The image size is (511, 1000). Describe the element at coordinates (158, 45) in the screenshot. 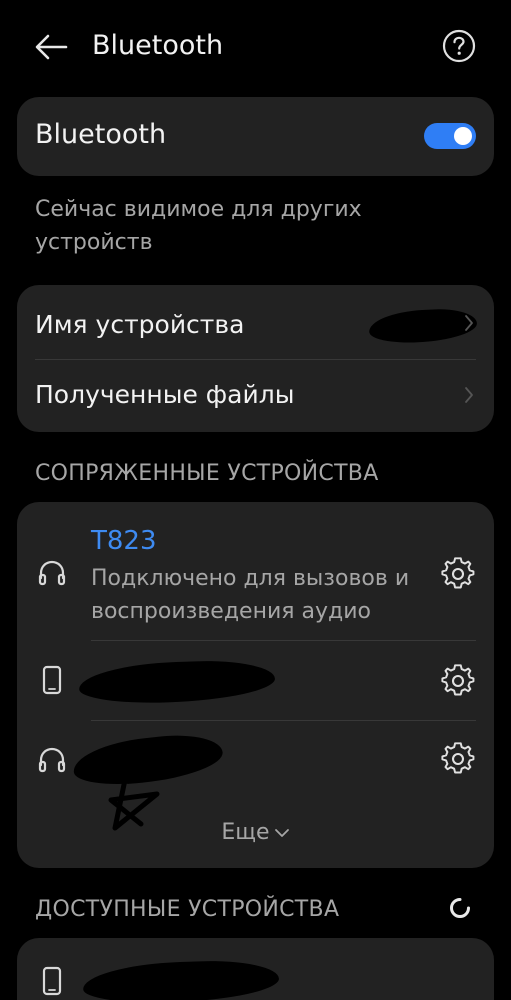

I see `page-title: Bluetooth` at that location.